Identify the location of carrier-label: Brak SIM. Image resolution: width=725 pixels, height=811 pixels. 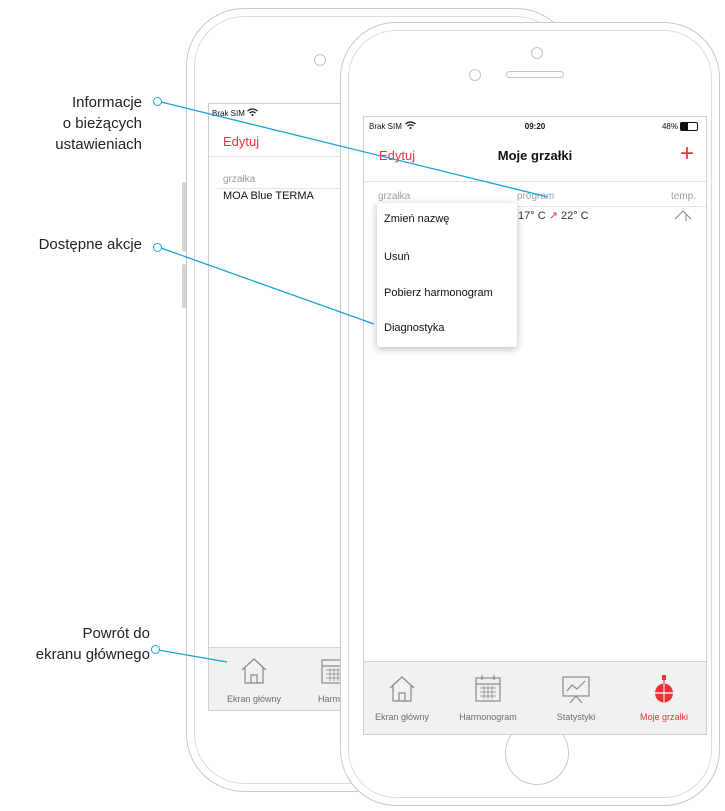
(228, 113).